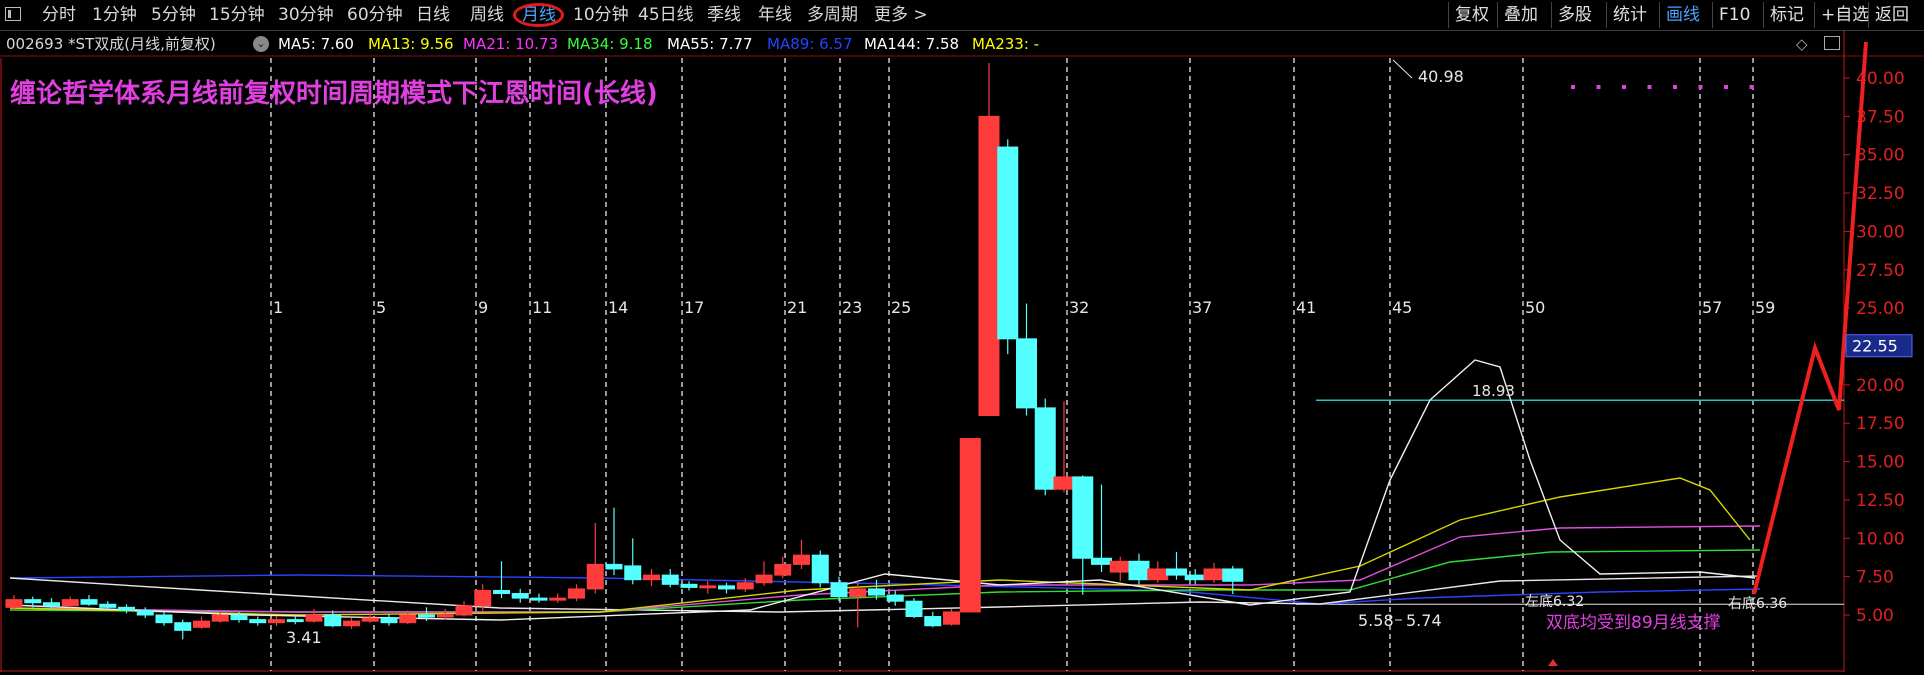 This screenshot has height=675, width=1924. Describe the element at coordinates (304, 637) in the screenshot. I see `low-price-label: 3.41` at that location.